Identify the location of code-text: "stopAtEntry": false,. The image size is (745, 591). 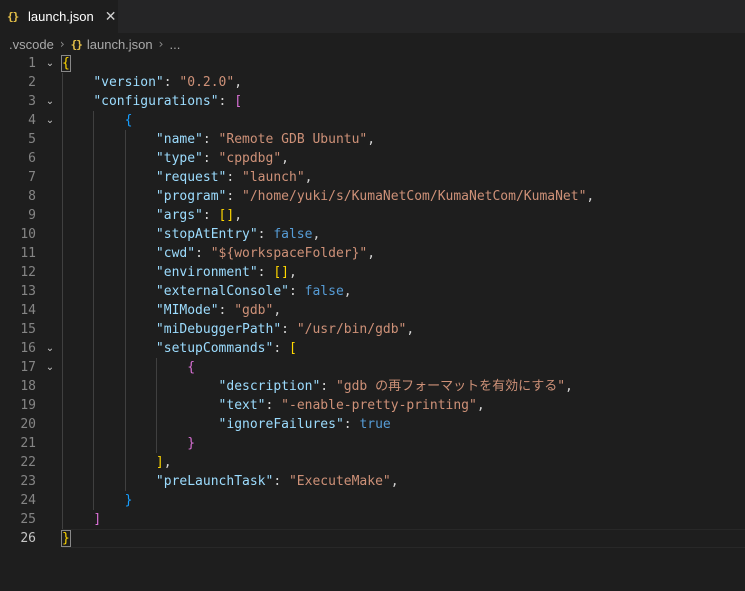
(238, 234).